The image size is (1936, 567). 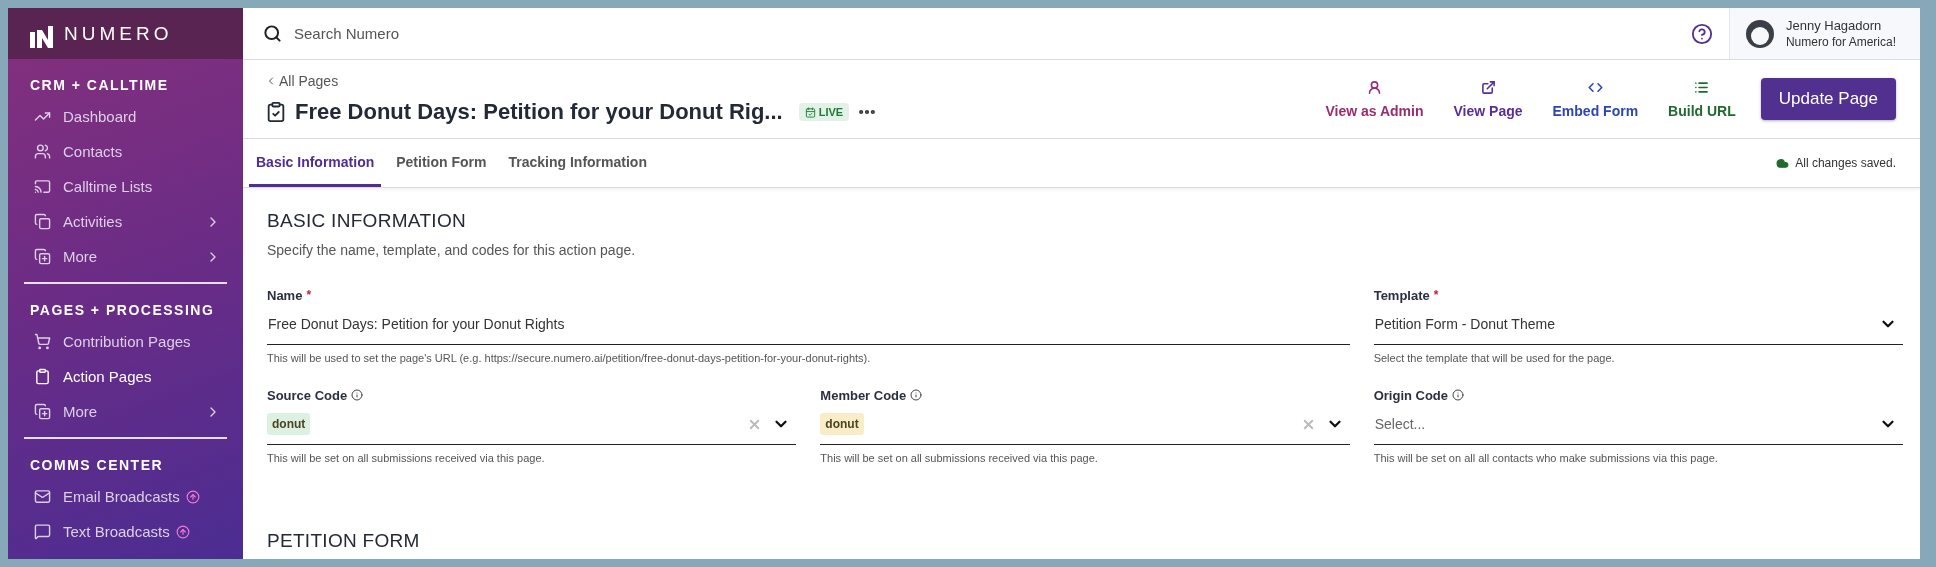 I want to click on sidebar-item: Contacts, so click(x=125, y=151).